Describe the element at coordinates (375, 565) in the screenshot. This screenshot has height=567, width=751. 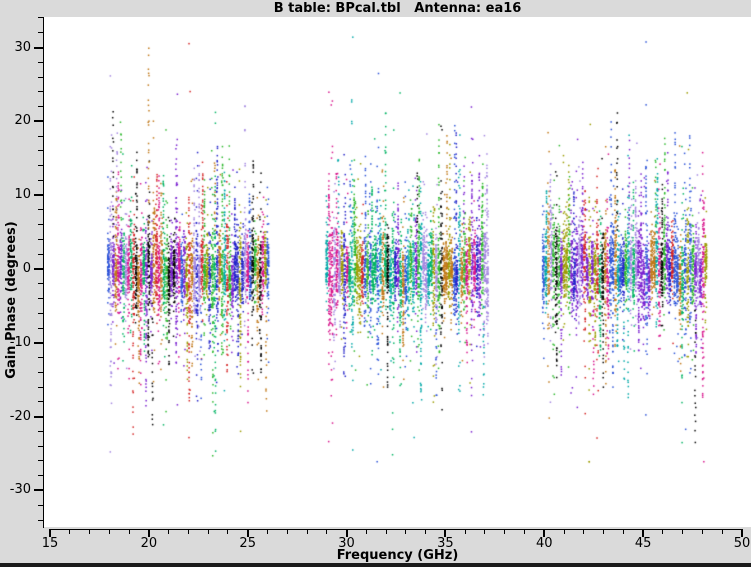
I see `window-bottom-edge` at that location.